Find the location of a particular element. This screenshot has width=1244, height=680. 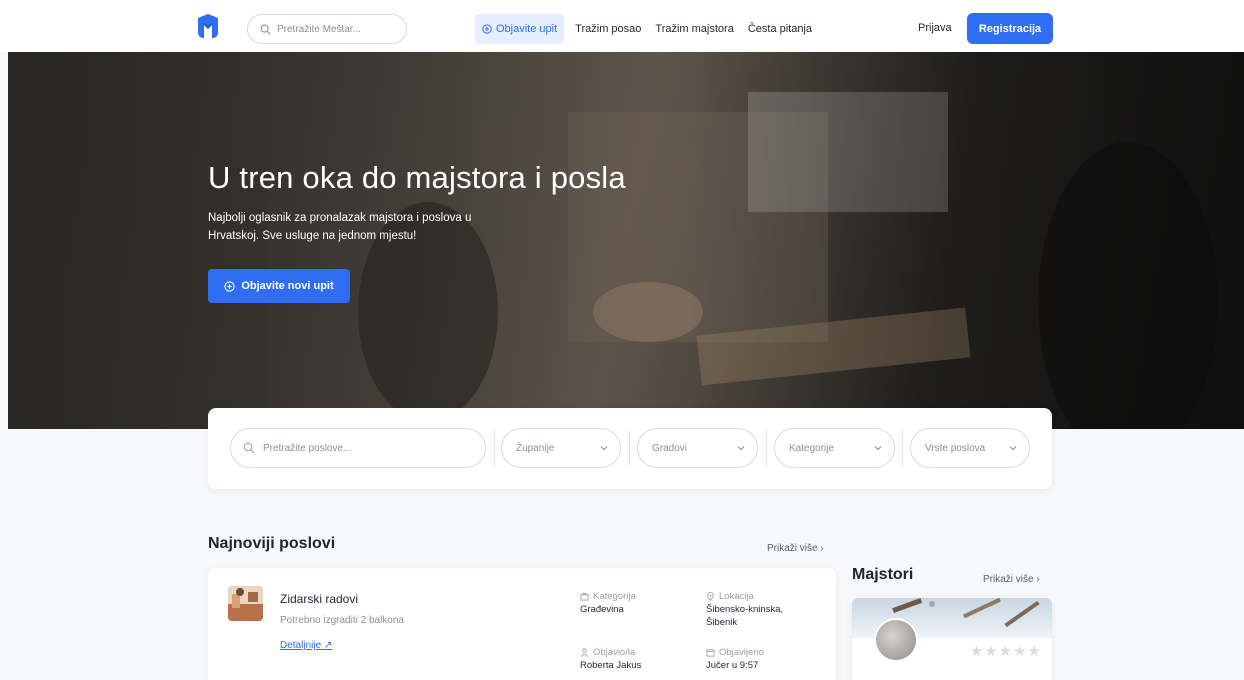

job-category-label-row: Kategorija is located at coordinates (608, 596).